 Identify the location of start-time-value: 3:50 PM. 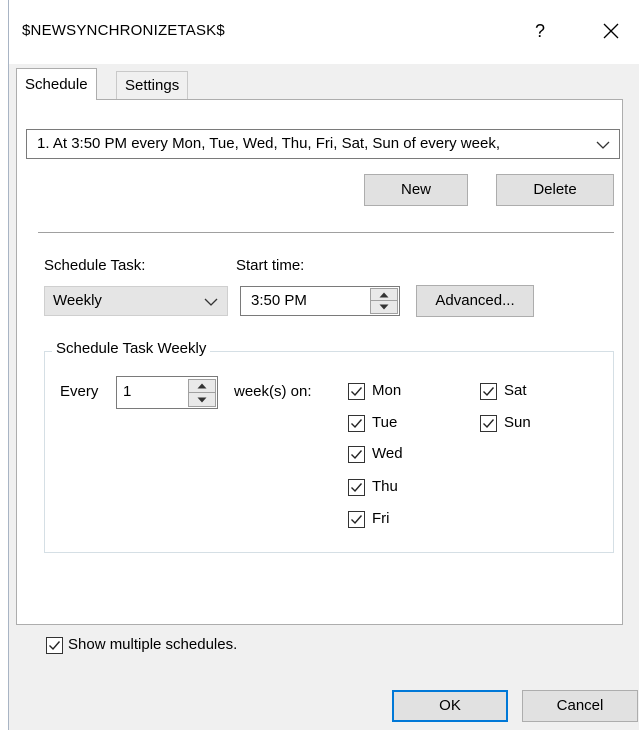
(279, 300).